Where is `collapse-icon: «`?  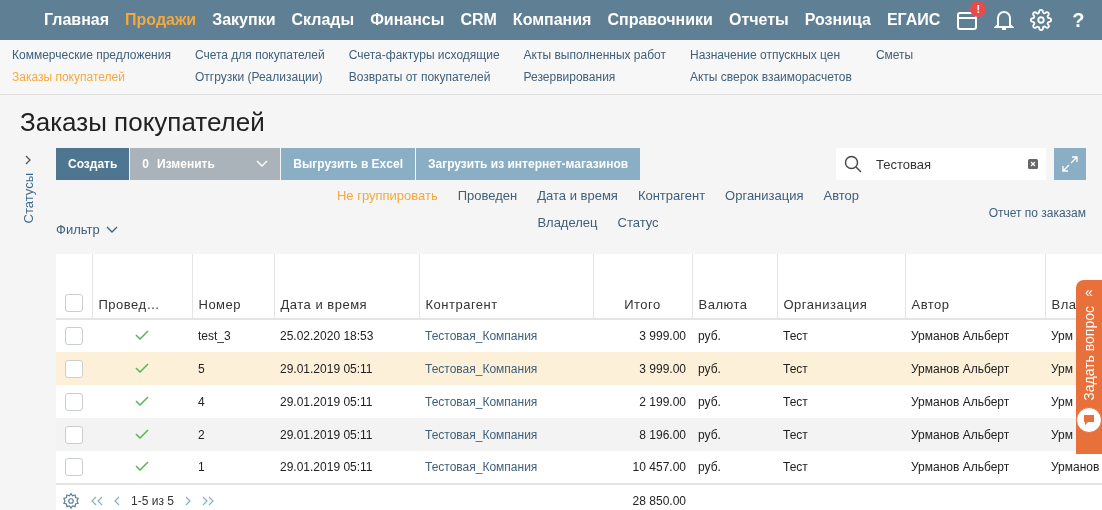
collapse-icon: « is located at coordinates (1089, 292).